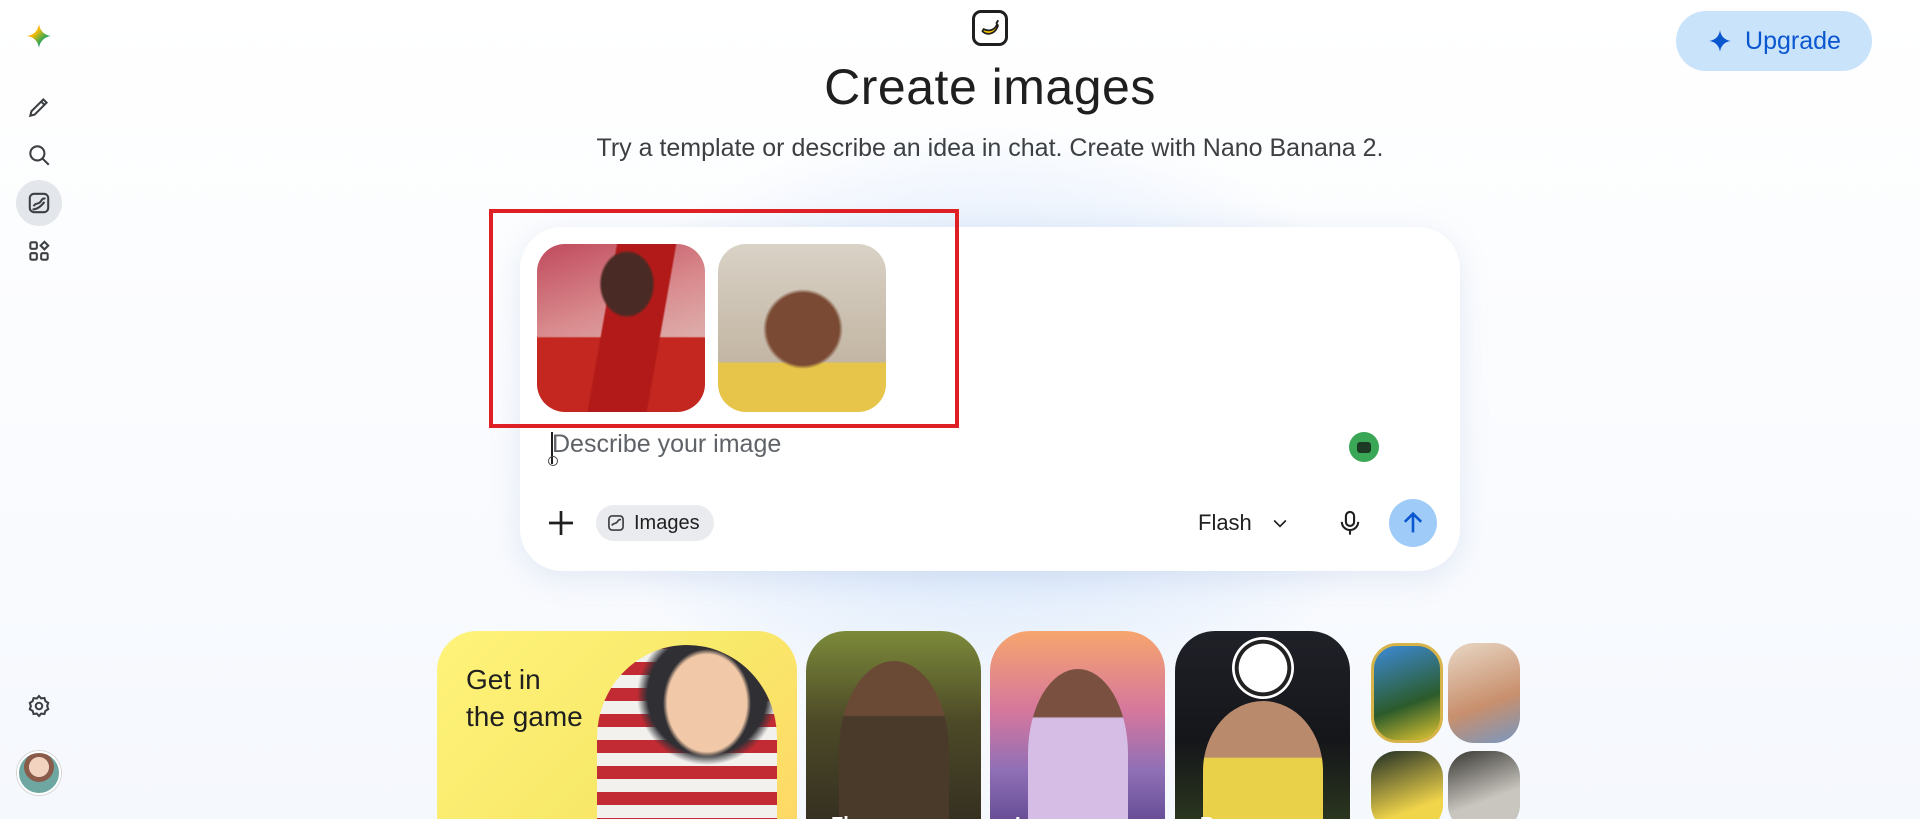  Describe the element at coordinates (1280, 523) in the screenshot. I see `chevron-down-icon` at that location.